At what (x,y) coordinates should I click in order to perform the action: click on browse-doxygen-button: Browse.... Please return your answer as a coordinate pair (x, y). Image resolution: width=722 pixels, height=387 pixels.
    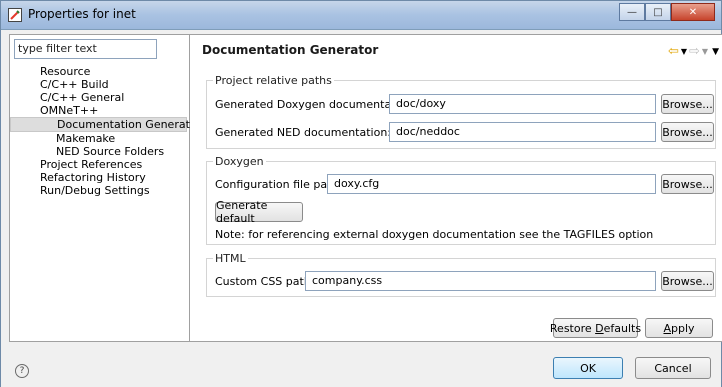
    Looking at the image, I should click on (687, 104).